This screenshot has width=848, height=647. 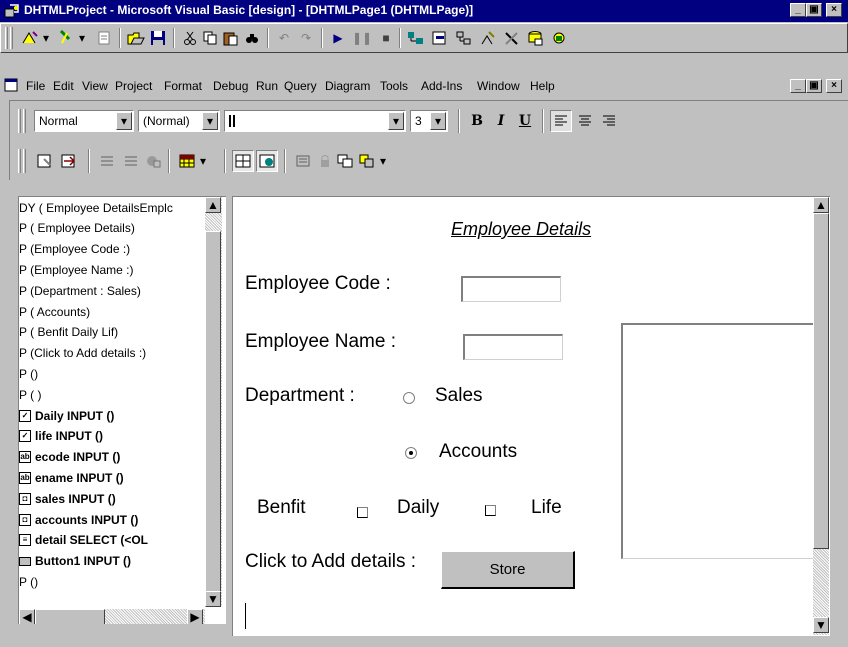 I want to click on menu-view: View, so click(x=95, y=86).